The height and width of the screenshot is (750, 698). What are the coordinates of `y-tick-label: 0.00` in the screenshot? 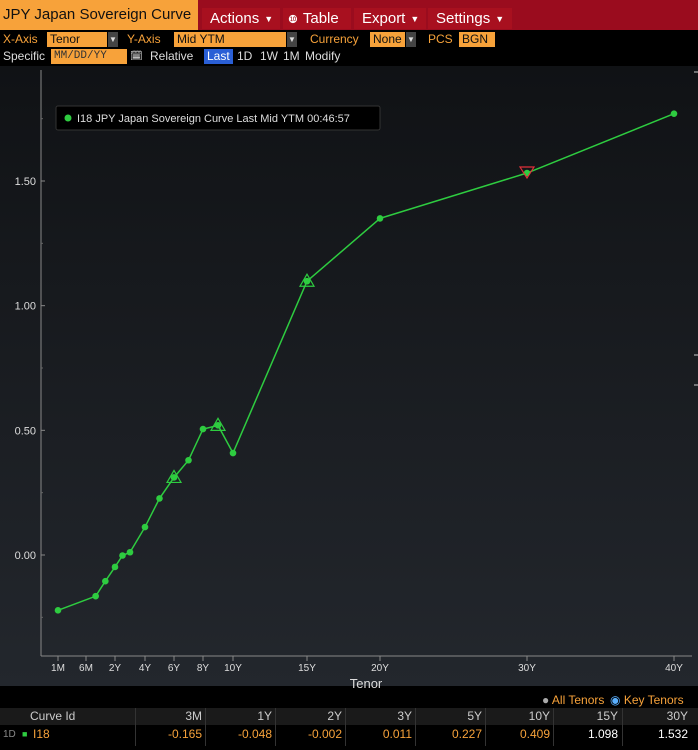 It's located at (25, 556).